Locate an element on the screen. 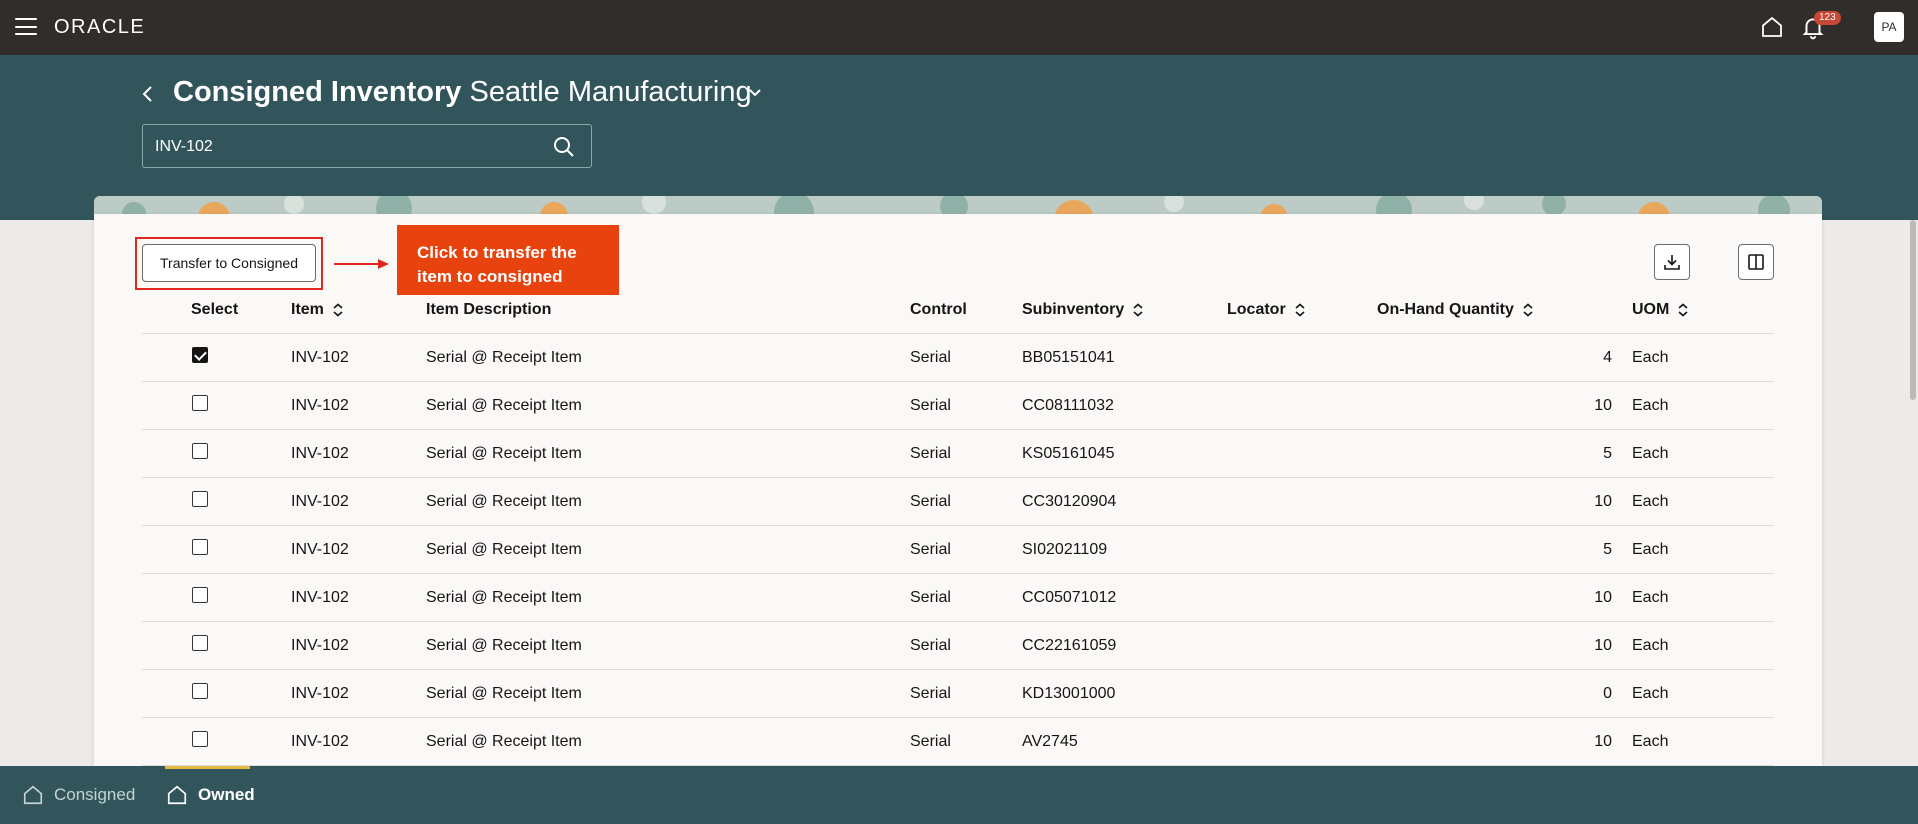 This screenshot has height=824, width=1918. notification-count-badge: 123 is located at coordinates (1827, 18).